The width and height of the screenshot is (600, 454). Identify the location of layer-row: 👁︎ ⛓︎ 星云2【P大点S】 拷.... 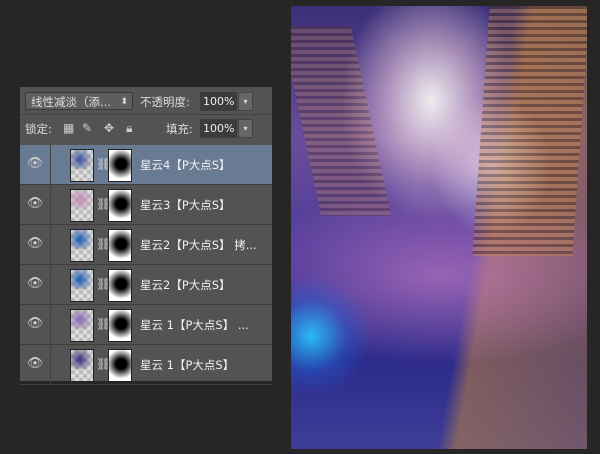
(146, 245).